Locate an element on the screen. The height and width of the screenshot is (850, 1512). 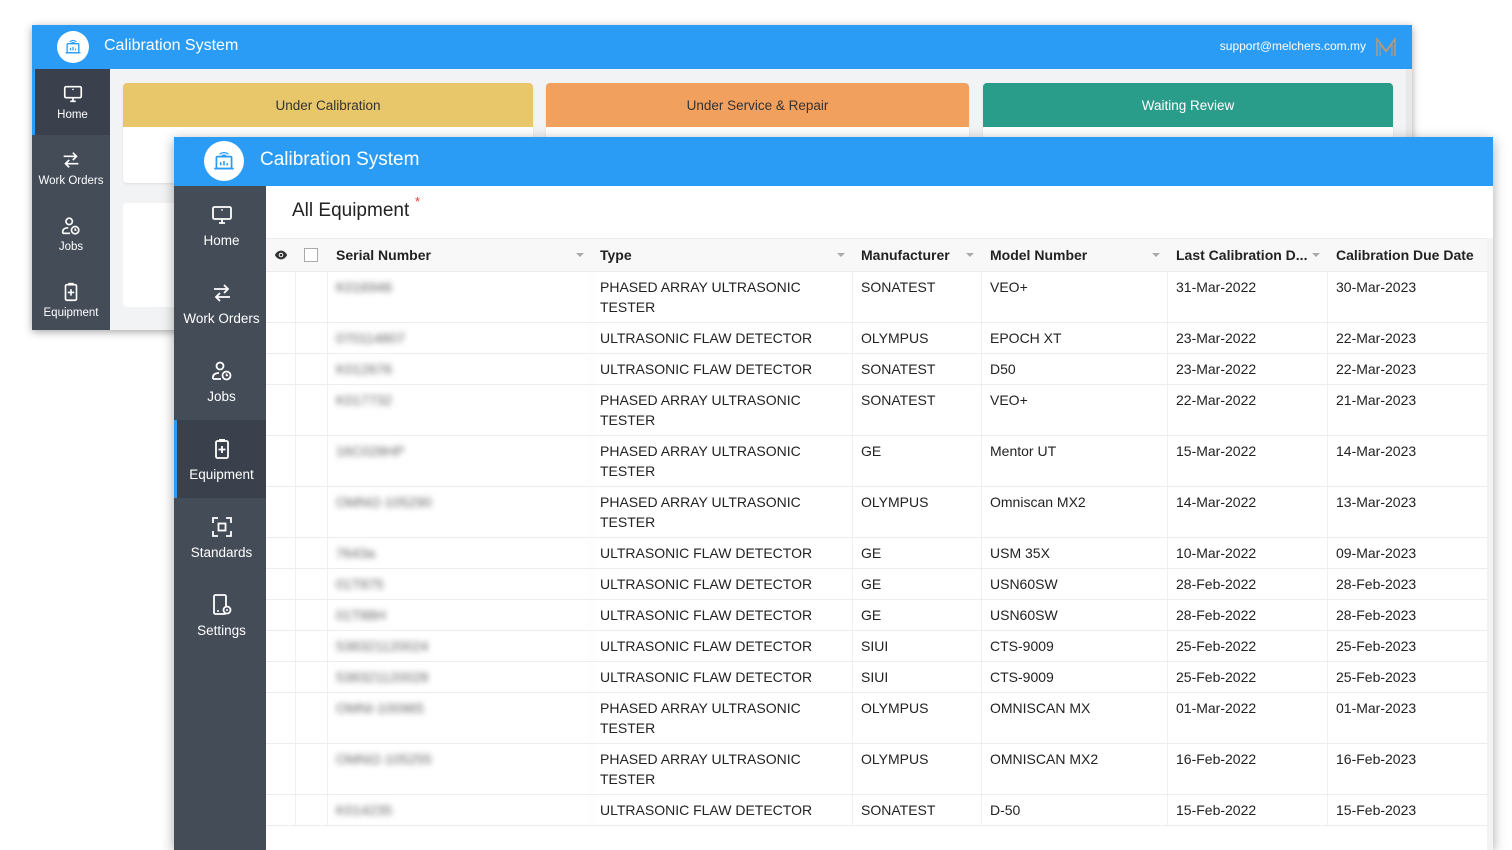
serial-number-cell: 070114807 is located at coordinates (460, 338).